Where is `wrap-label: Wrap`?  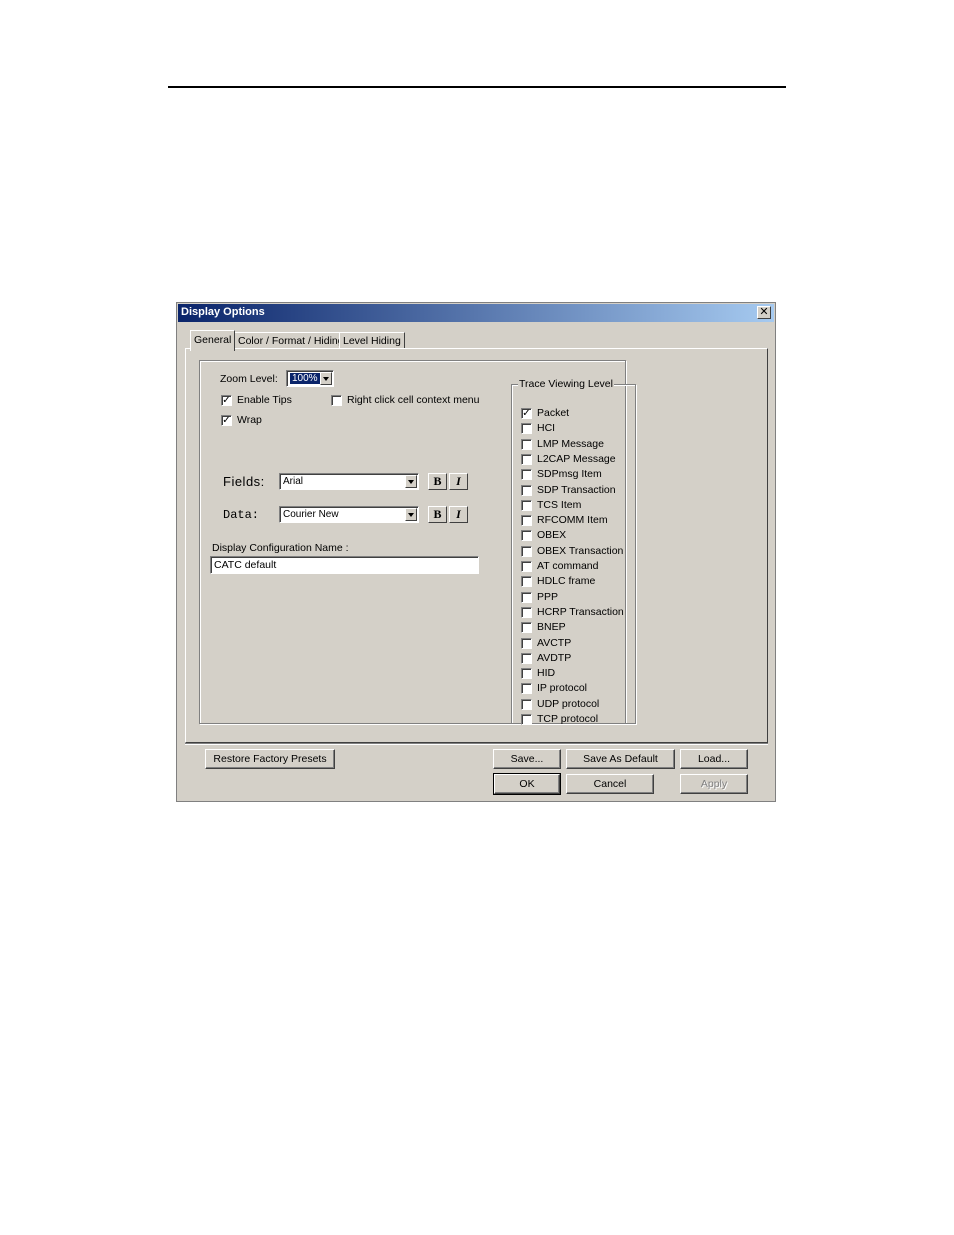
wrap-label: Wrap is located at coordinates (249, 420).